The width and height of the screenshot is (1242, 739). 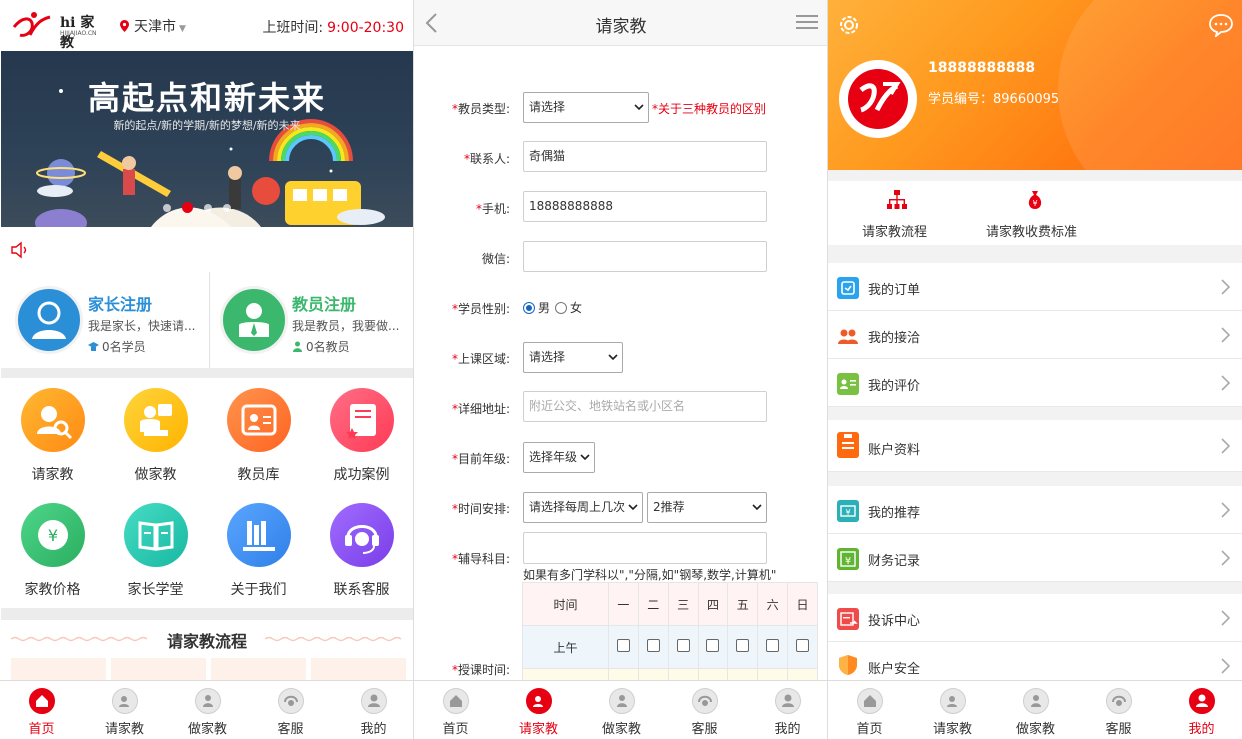 What do you see at coordinates (258, 550) in the screenshot?
I see `grid-item-about-us: 关于我们` at bounding box center [258, 550].